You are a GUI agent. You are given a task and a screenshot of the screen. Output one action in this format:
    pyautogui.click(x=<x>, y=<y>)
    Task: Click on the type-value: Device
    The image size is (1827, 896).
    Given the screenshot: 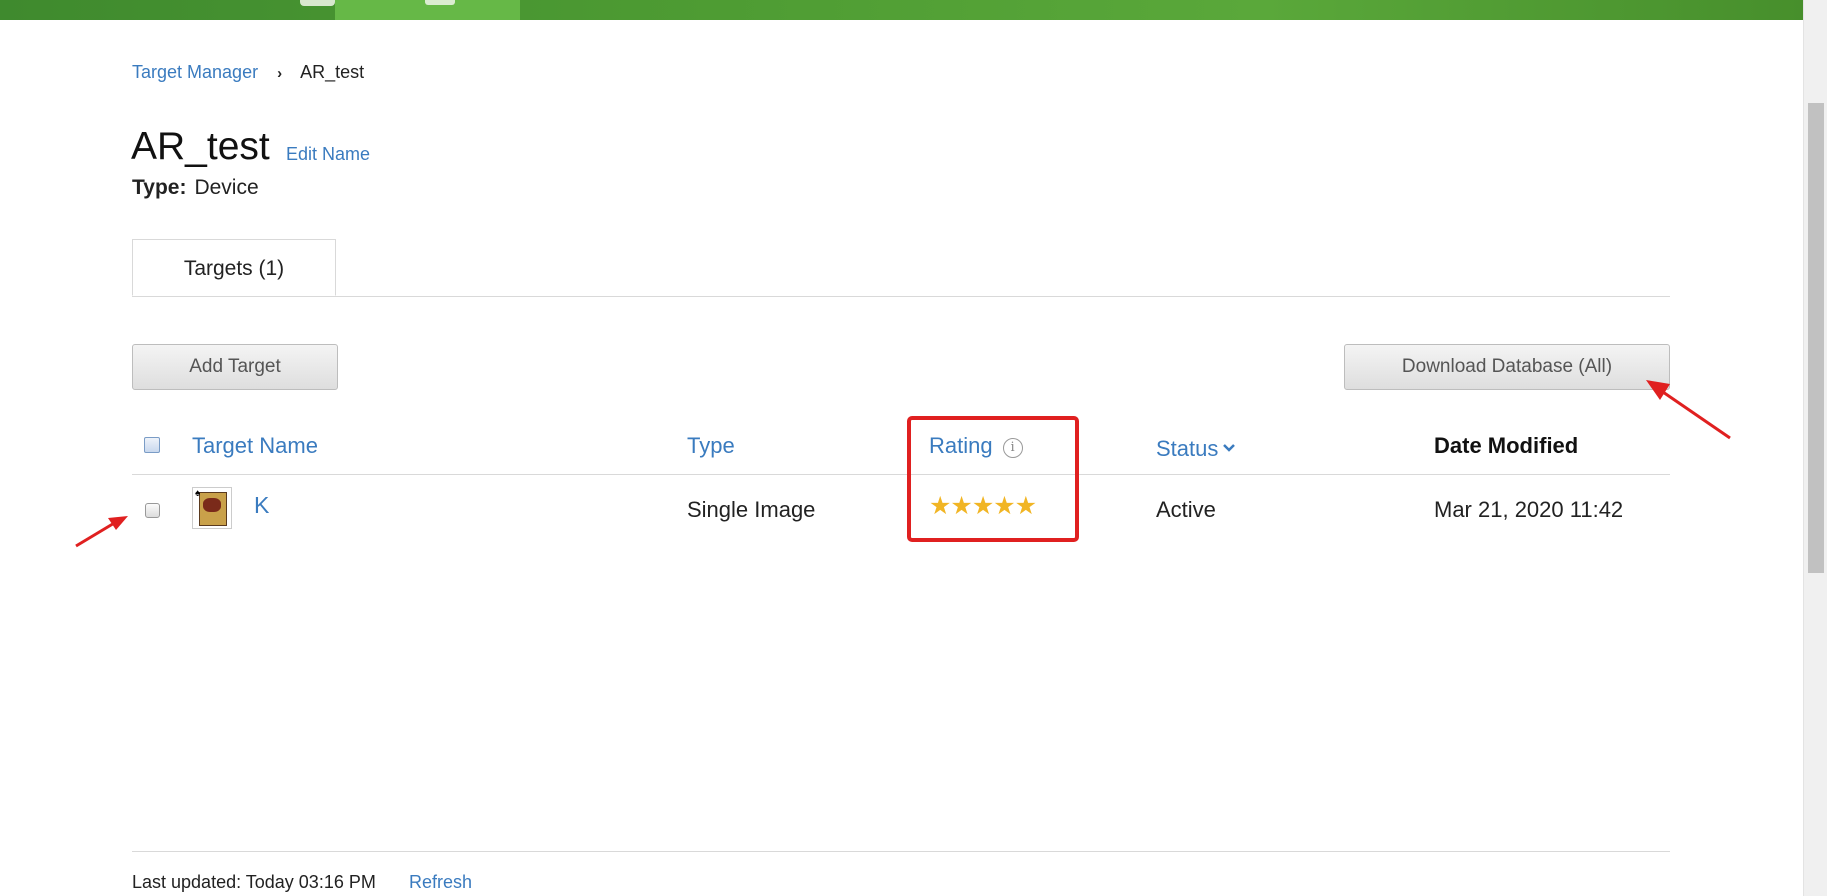 What is the action you would take?
    pyautogui.click(x=226, y=187)
    